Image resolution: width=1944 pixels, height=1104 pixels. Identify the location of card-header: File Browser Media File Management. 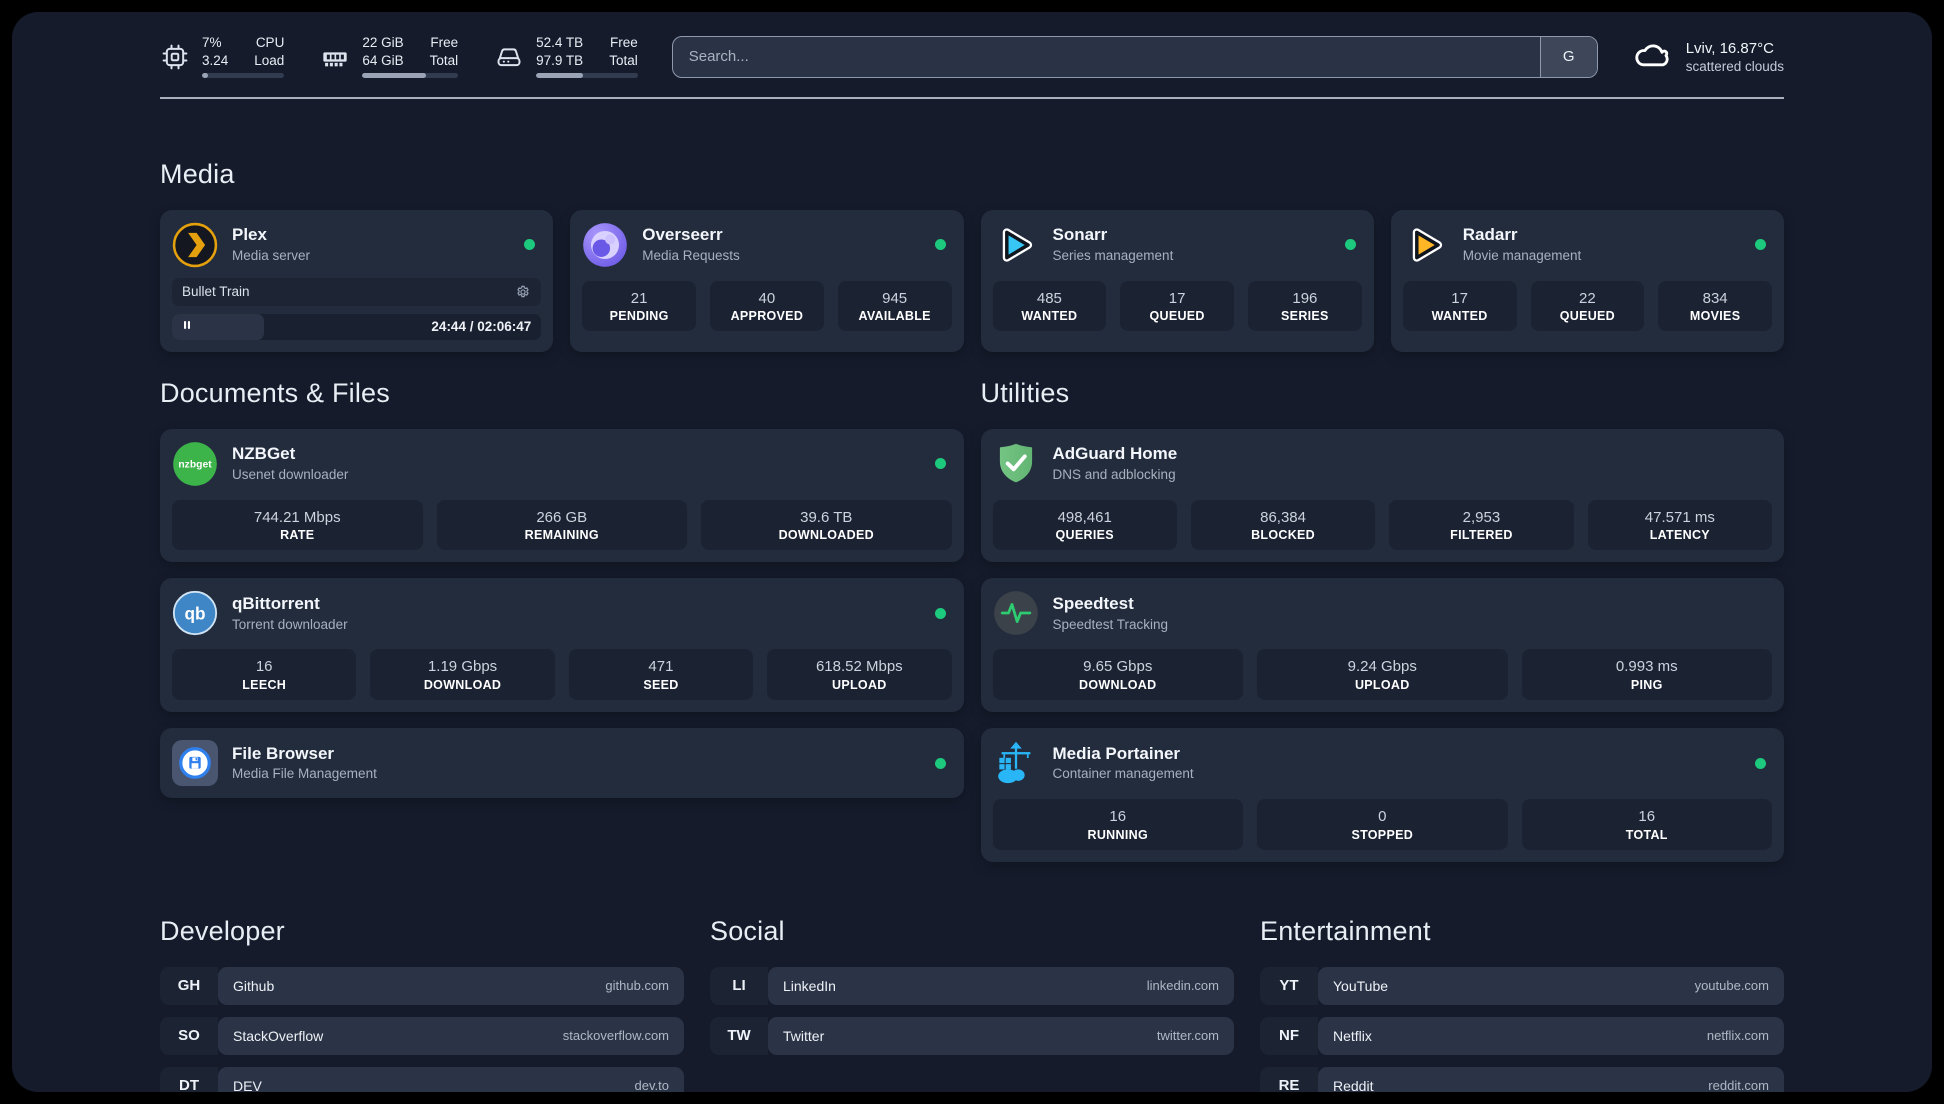
(562, 763).